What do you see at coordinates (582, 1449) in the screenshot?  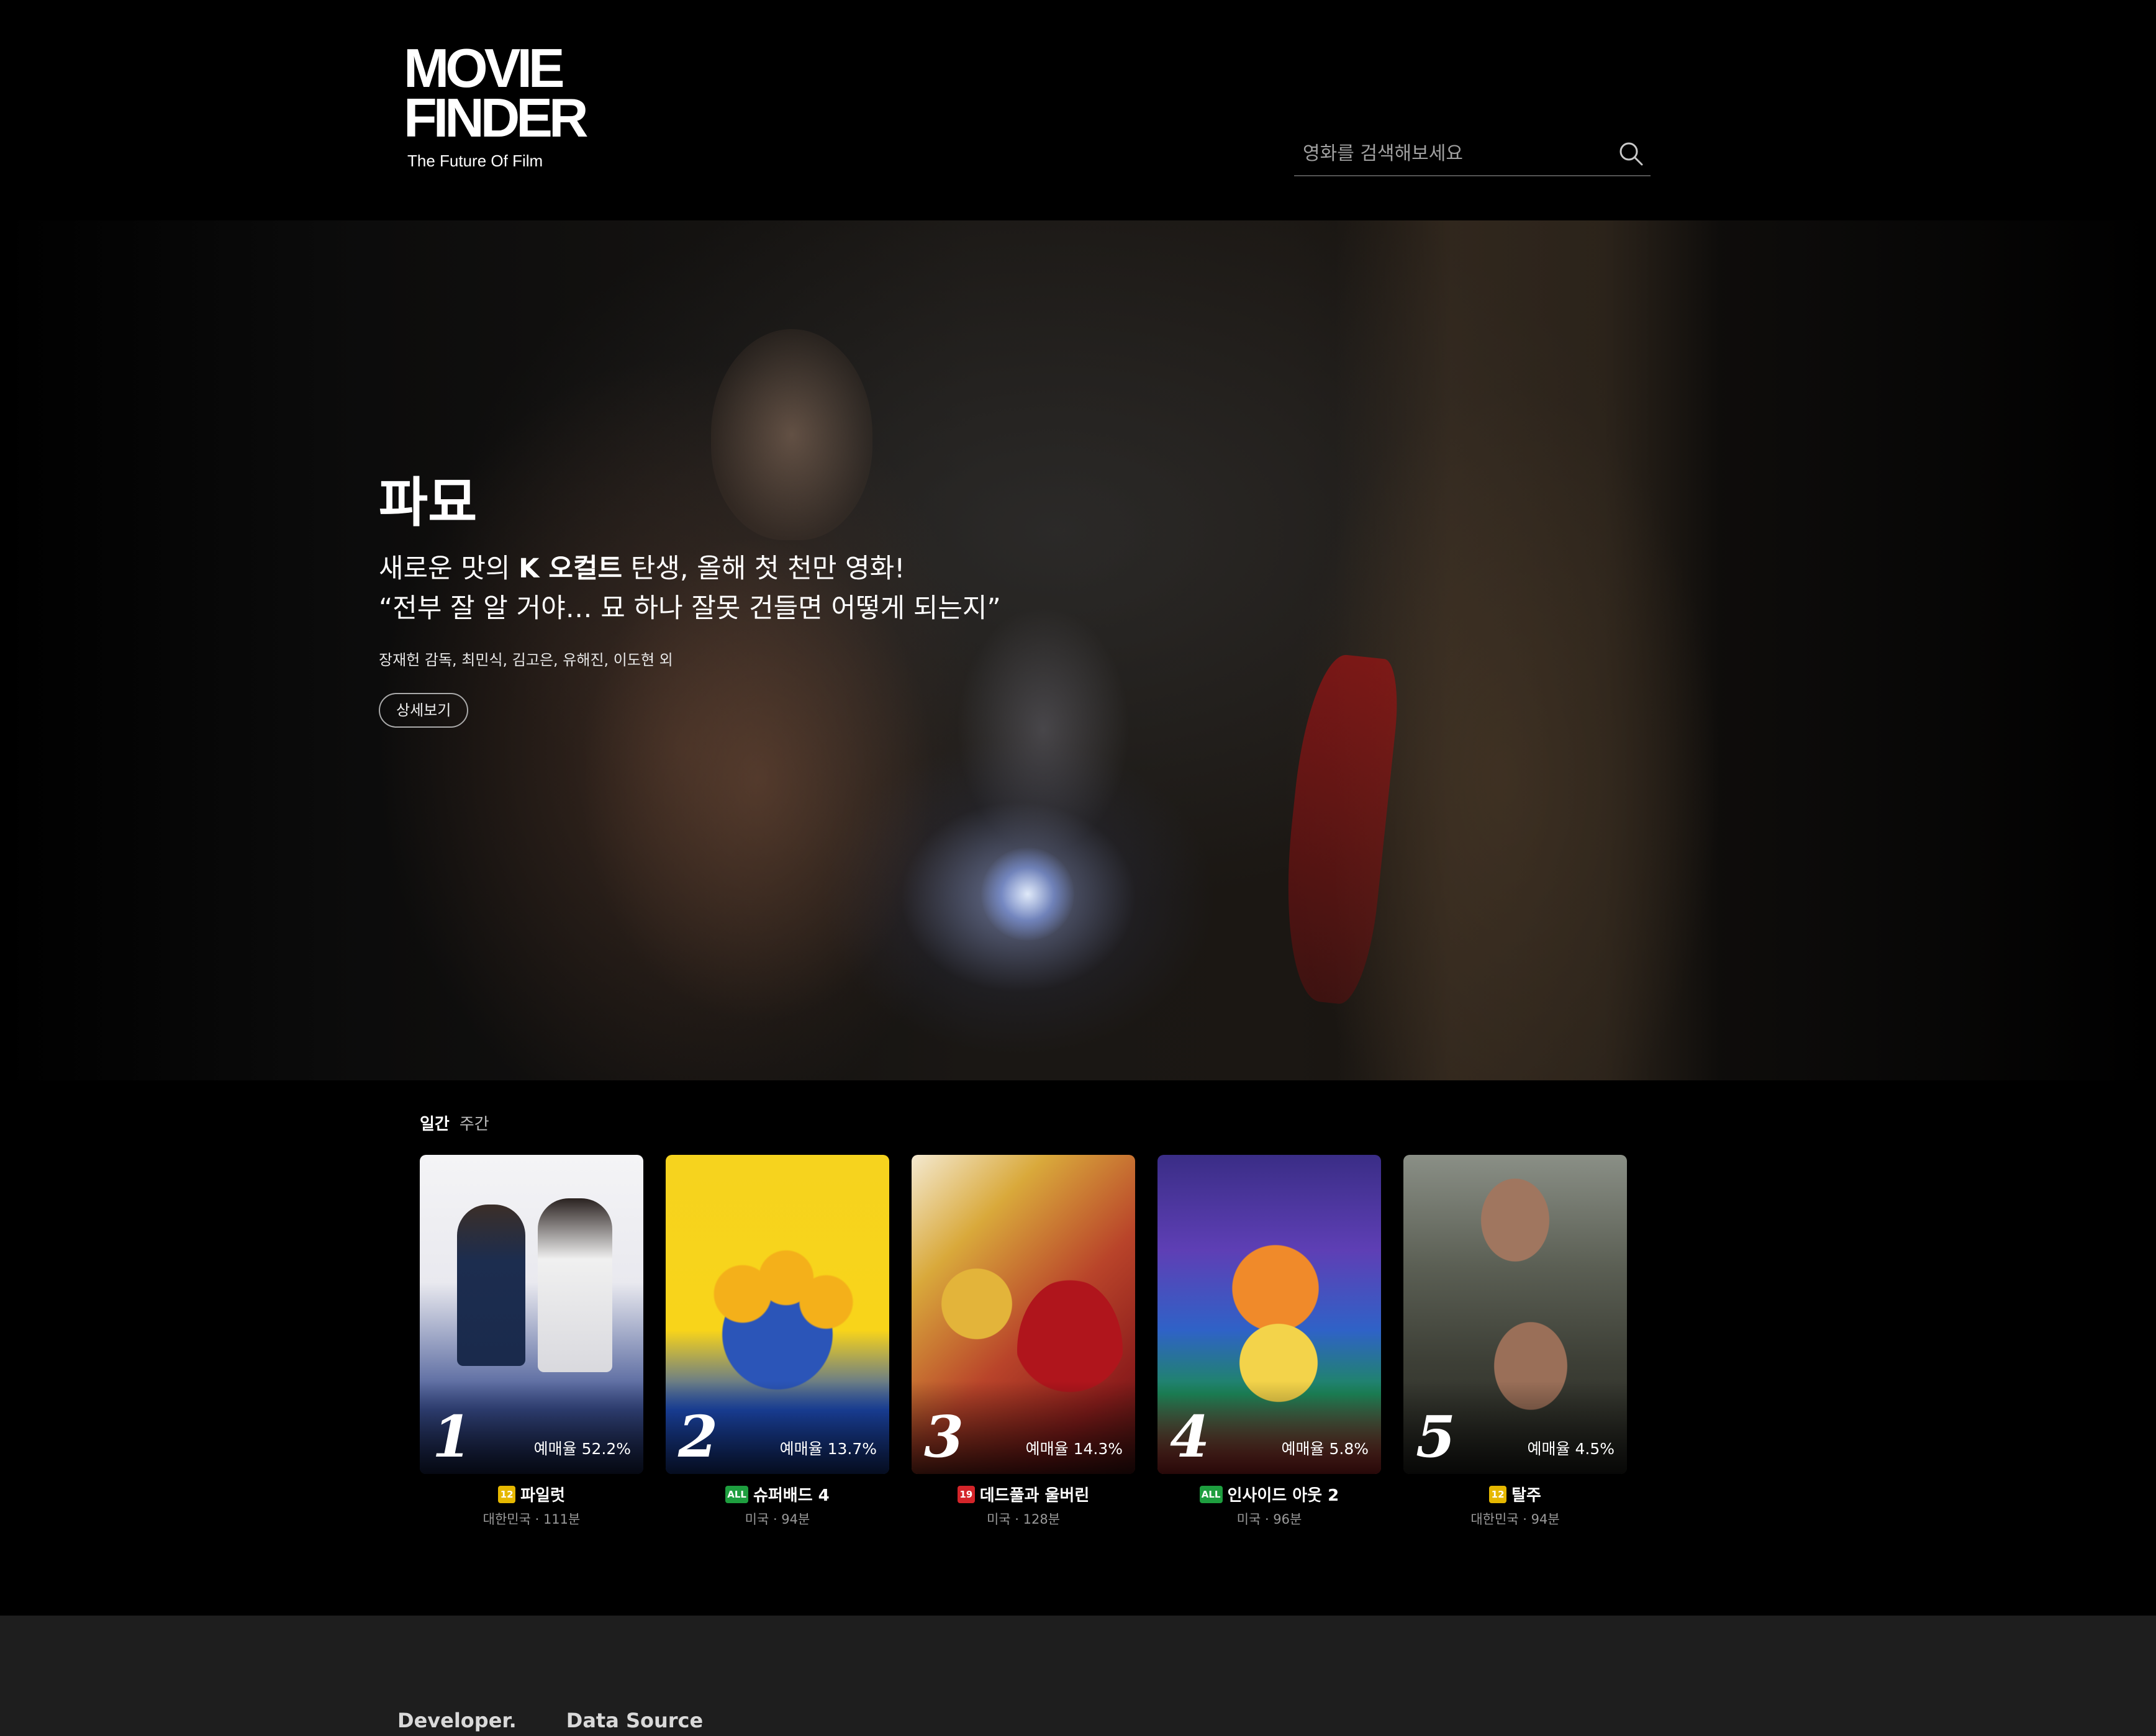 I see `booking-rate: 예매율 52.2%` at bounding box center [582, 1449].